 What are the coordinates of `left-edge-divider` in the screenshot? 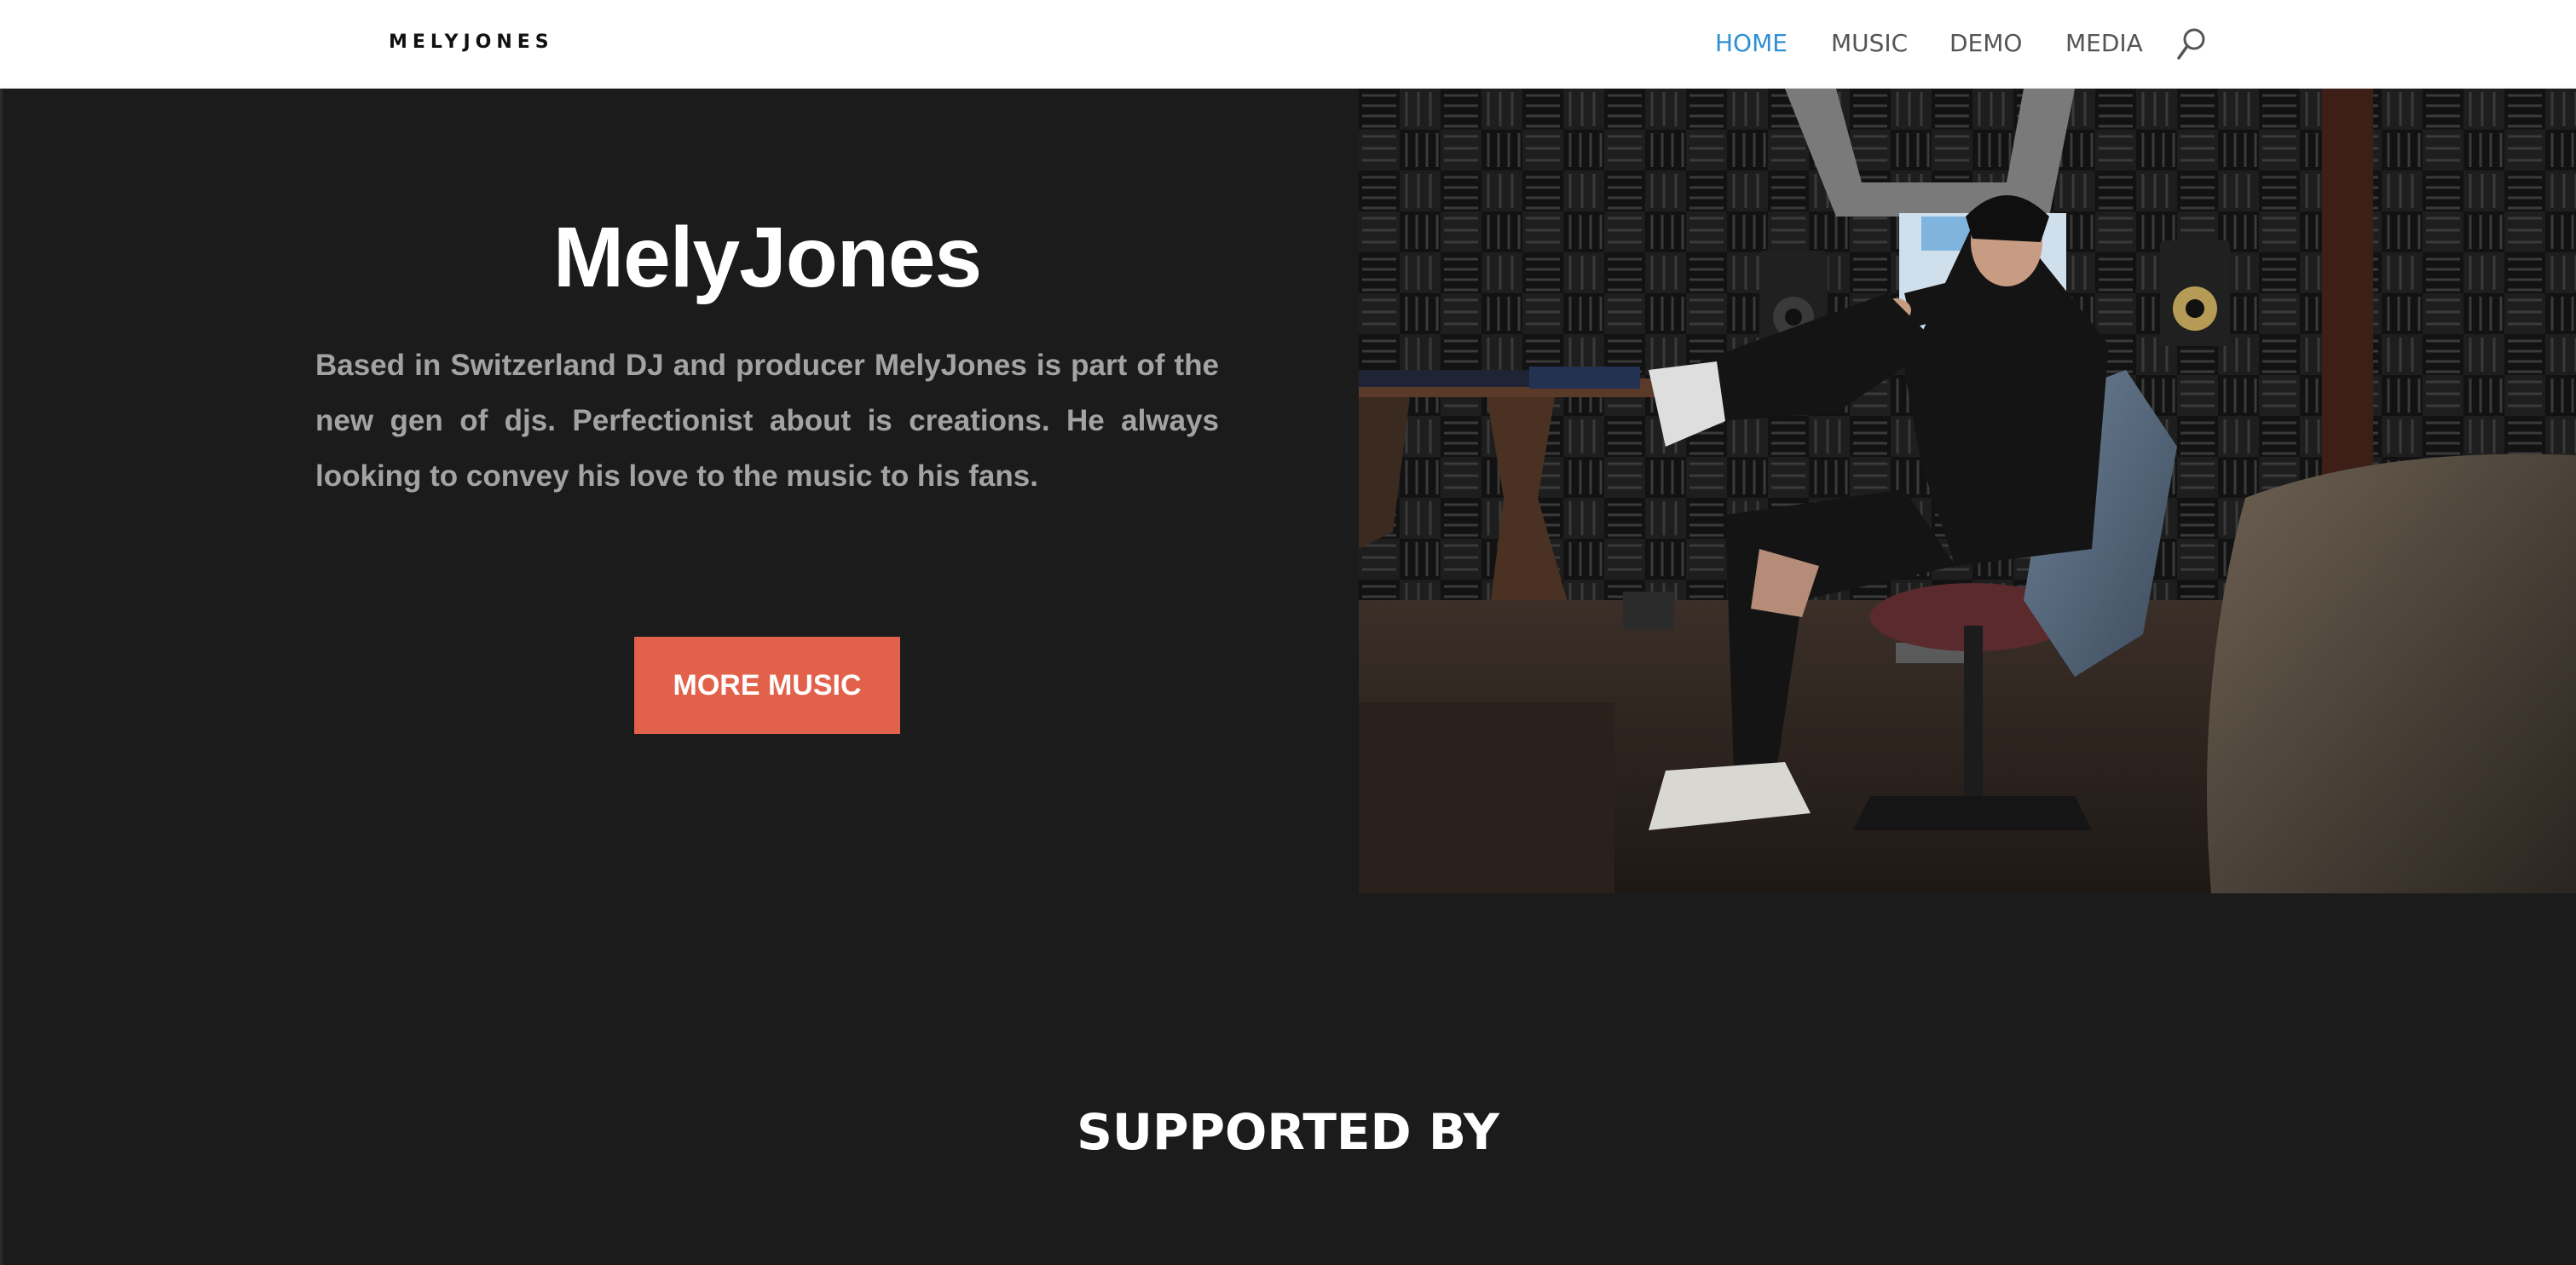 It's located at (1, 677).